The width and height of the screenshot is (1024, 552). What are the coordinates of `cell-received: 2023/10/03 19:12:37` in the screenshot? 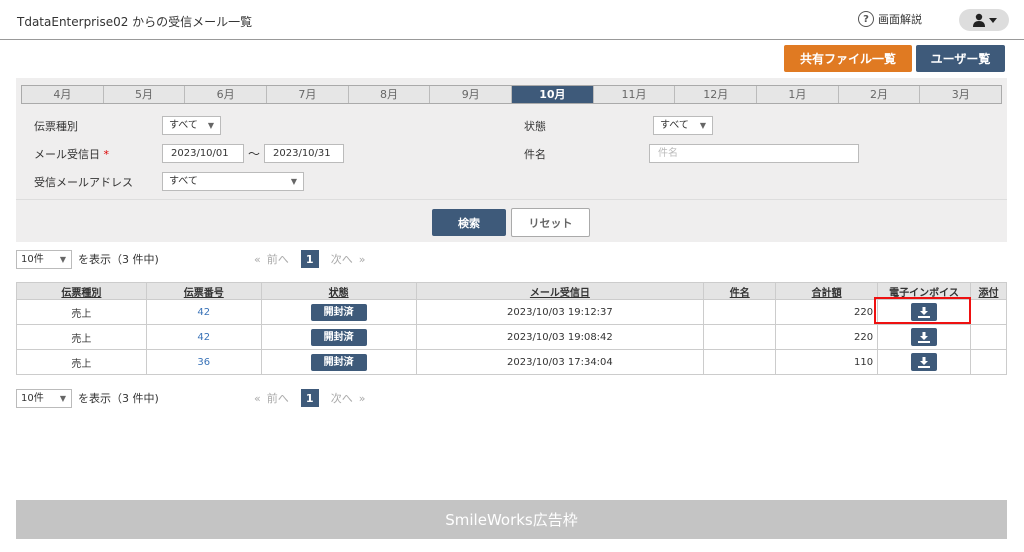 It's located at (560, 312).